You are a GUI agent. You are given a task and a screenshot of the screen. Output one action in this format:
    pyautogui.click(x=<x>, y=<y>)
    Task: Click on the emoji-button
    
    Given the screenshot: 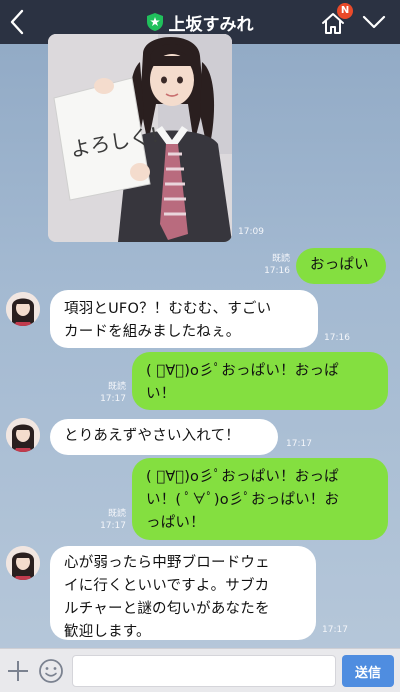 What is the action you would take?
    pyautogui.click(x=51, y=671)
    